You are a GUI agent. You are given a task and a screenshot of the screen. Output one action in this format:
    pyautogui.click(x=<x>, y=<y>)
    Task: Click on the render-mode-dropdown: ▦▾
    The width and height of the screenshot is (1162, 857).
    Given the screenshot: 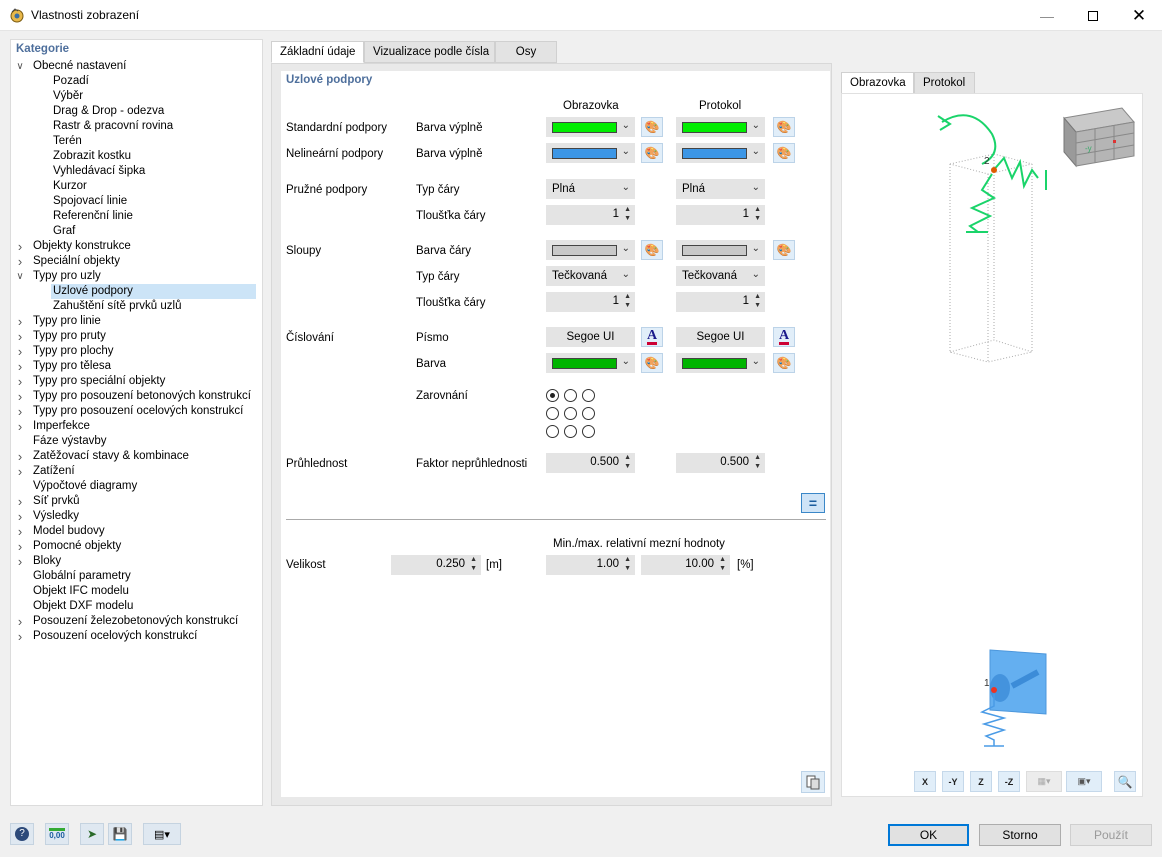 What is the action you would take?
    pyautogui.click(x=1044, y=781)
    